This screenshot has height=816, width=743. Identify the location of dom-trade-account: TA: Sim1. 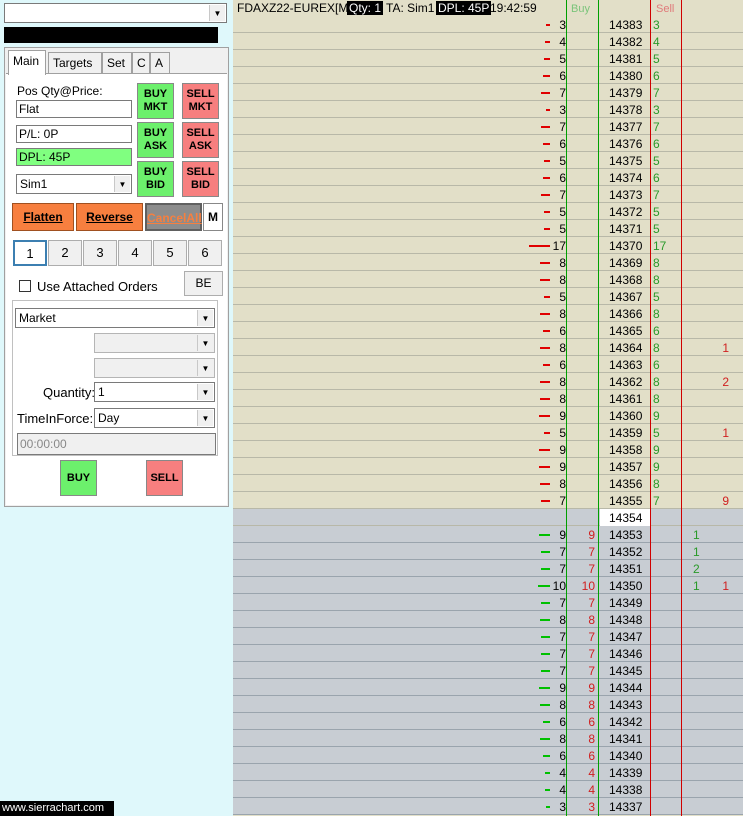
(410, 8).